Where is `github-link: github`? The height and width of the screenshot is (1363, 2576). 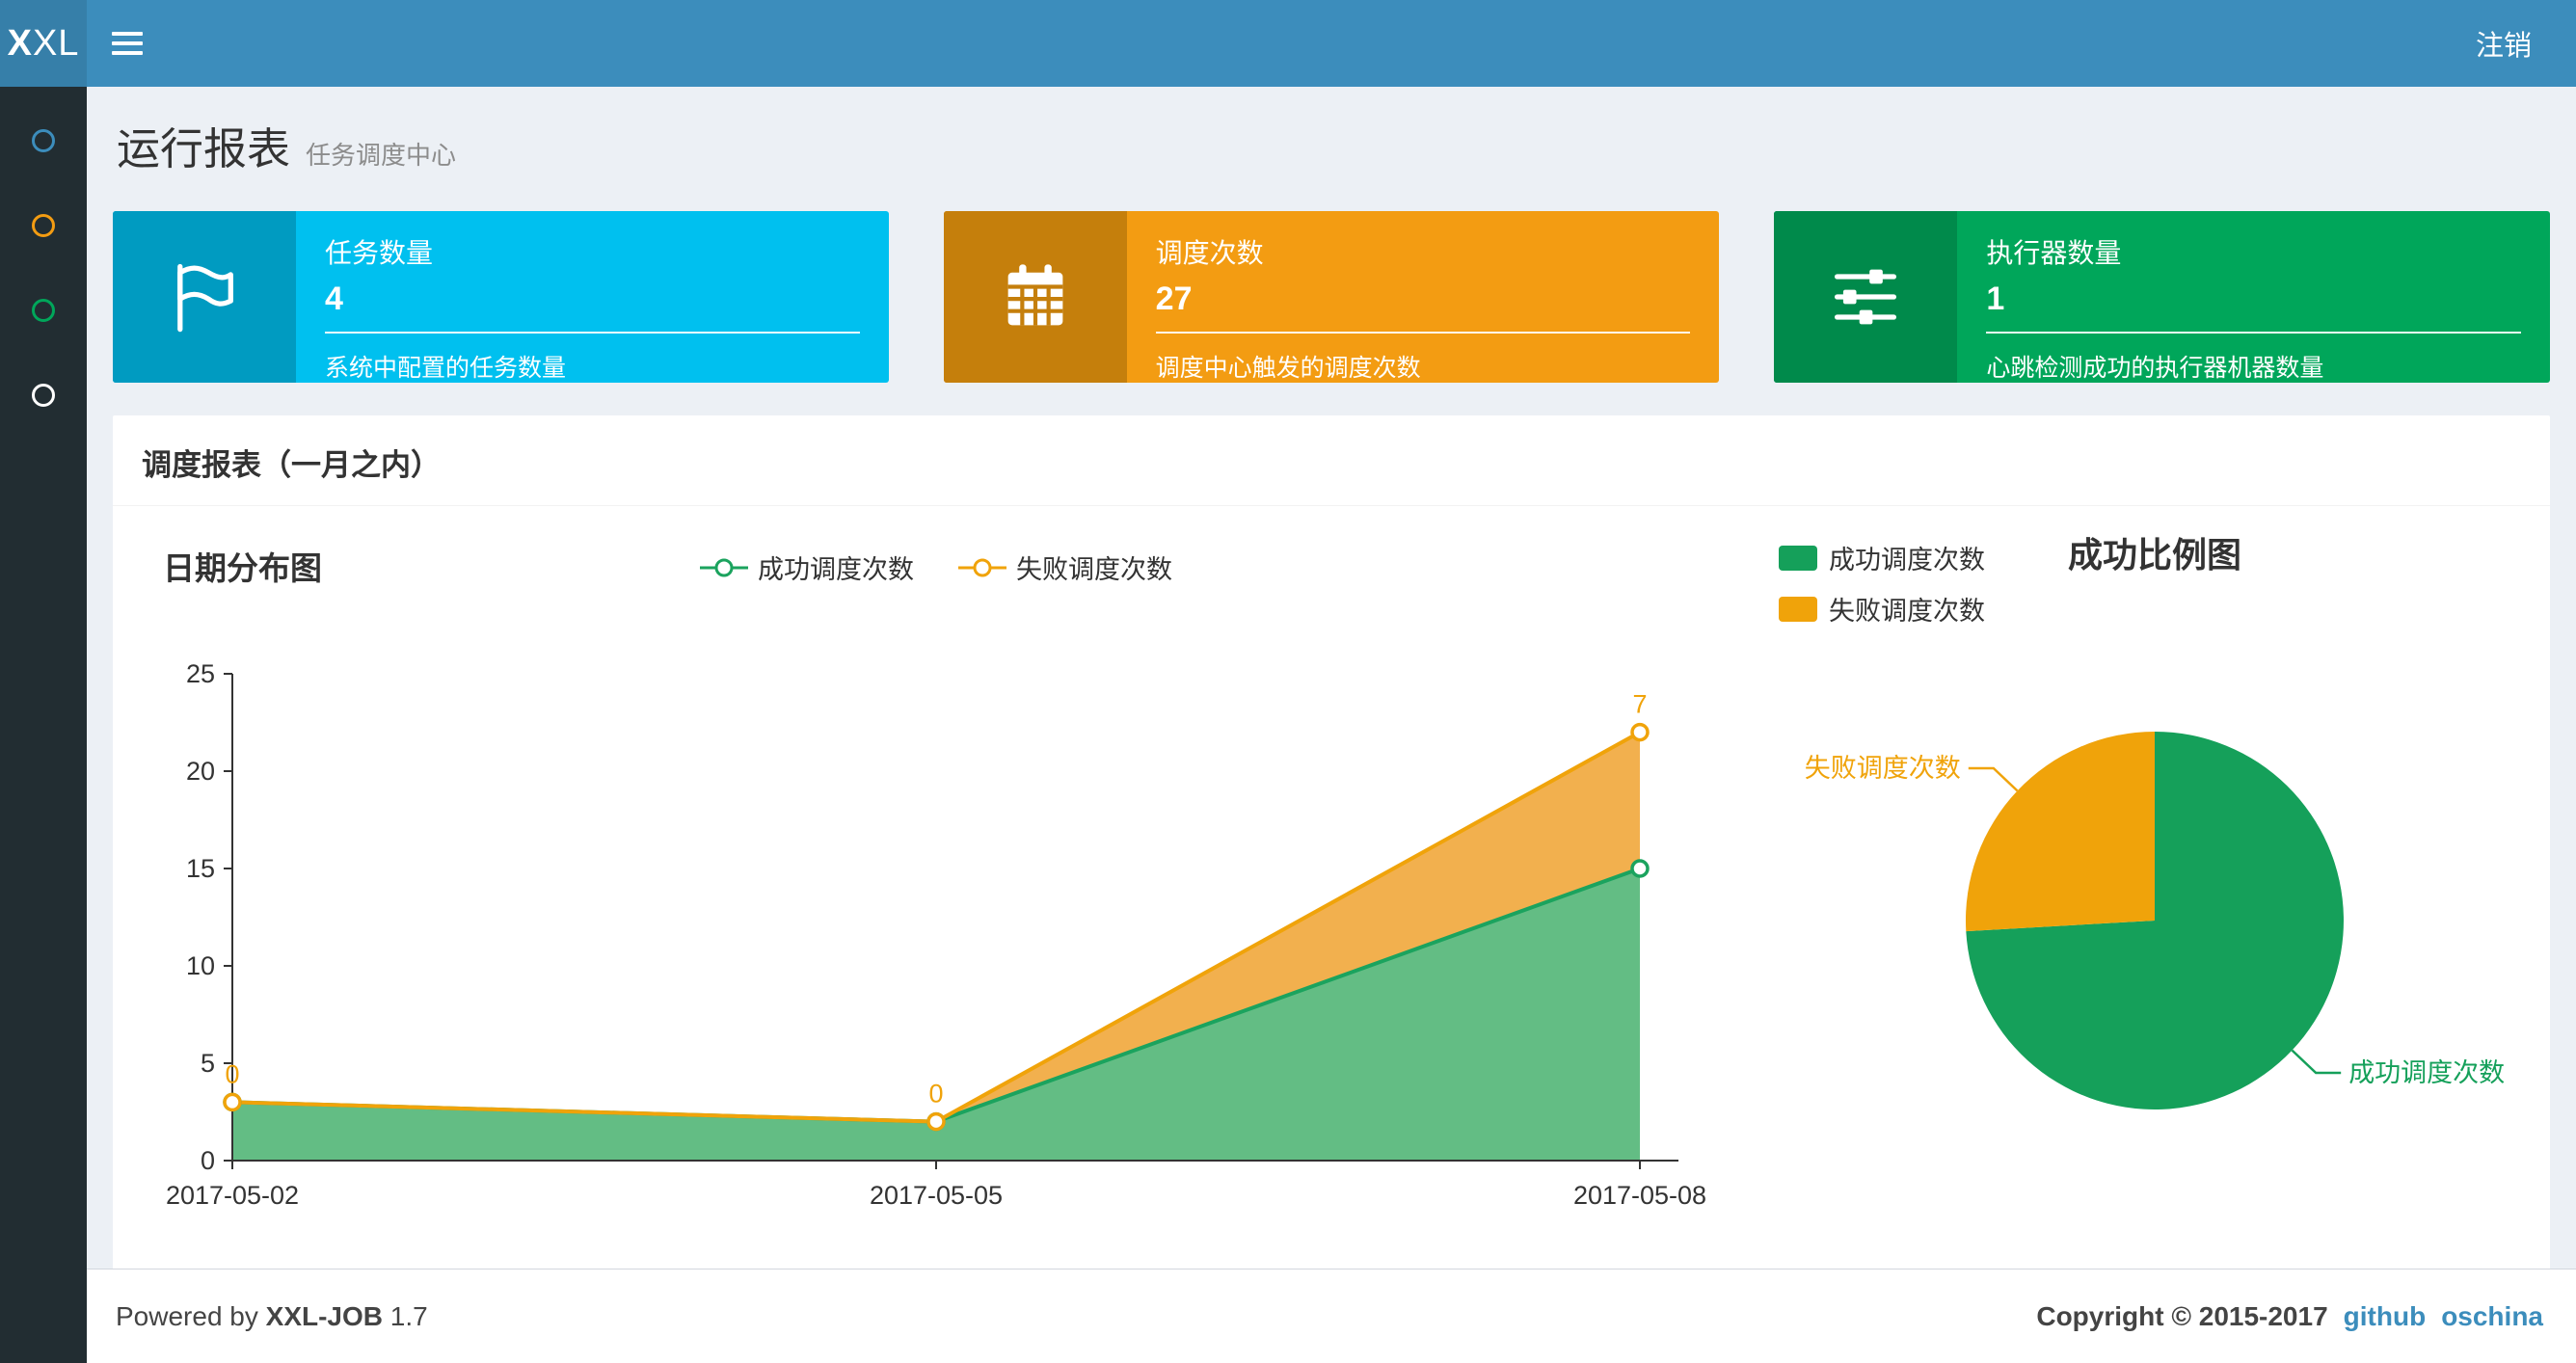
github-link: github is located at coordinates (2386, 1316).